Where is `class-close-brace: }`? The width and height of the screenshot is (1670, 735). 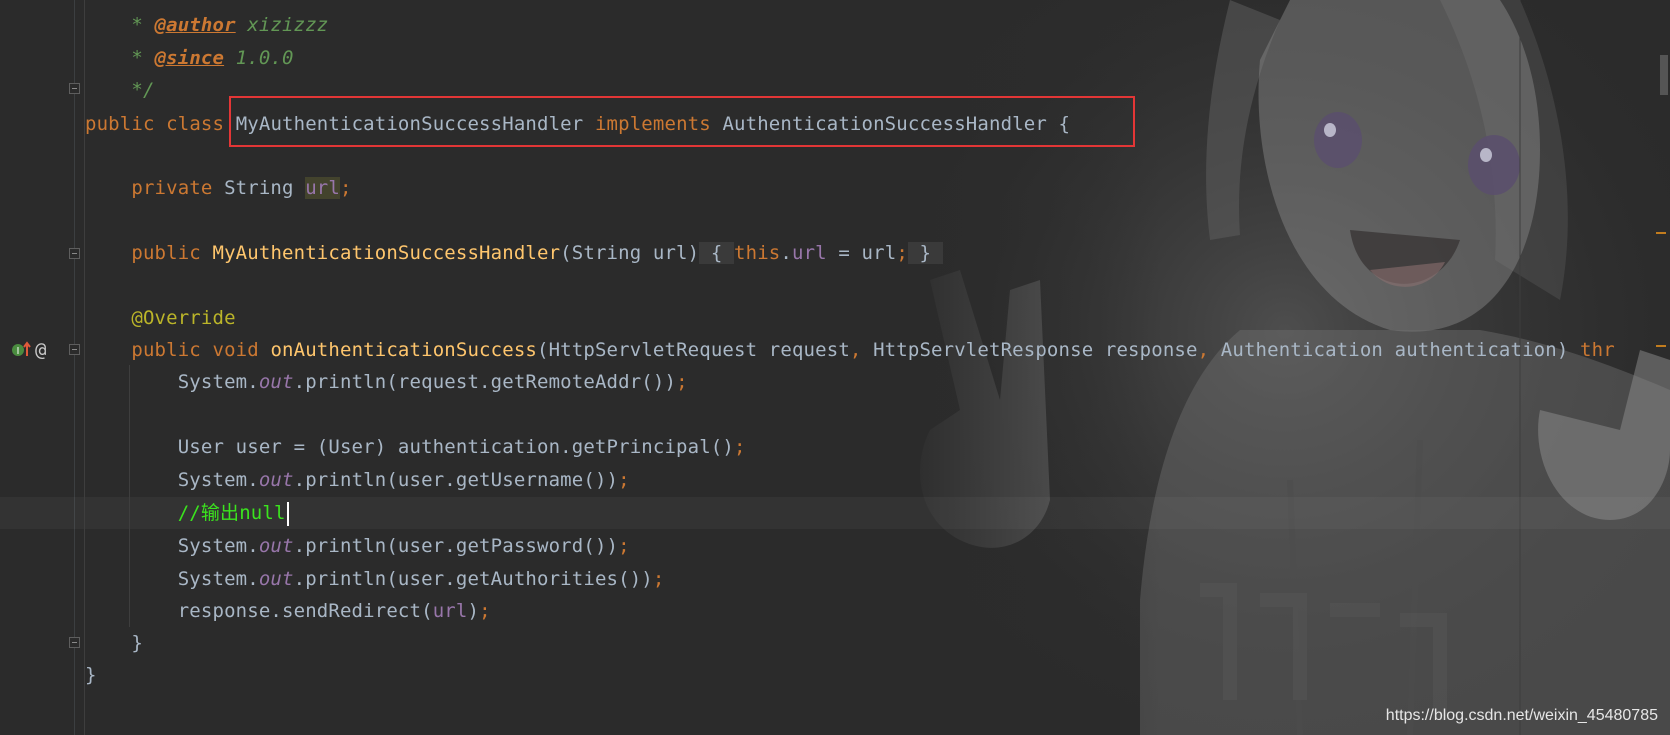
class-close-brace: } is located at coordinates (91, 675).